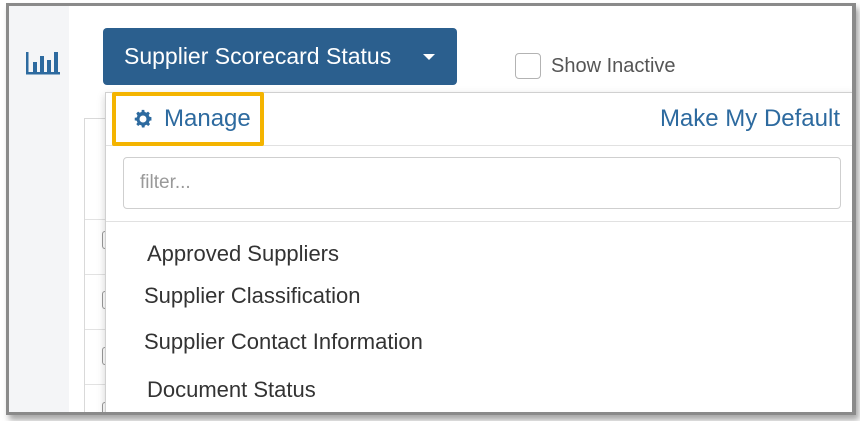 This screenshot has width=860, height=421. I want to click on left-sidebar, so click(39, 209).